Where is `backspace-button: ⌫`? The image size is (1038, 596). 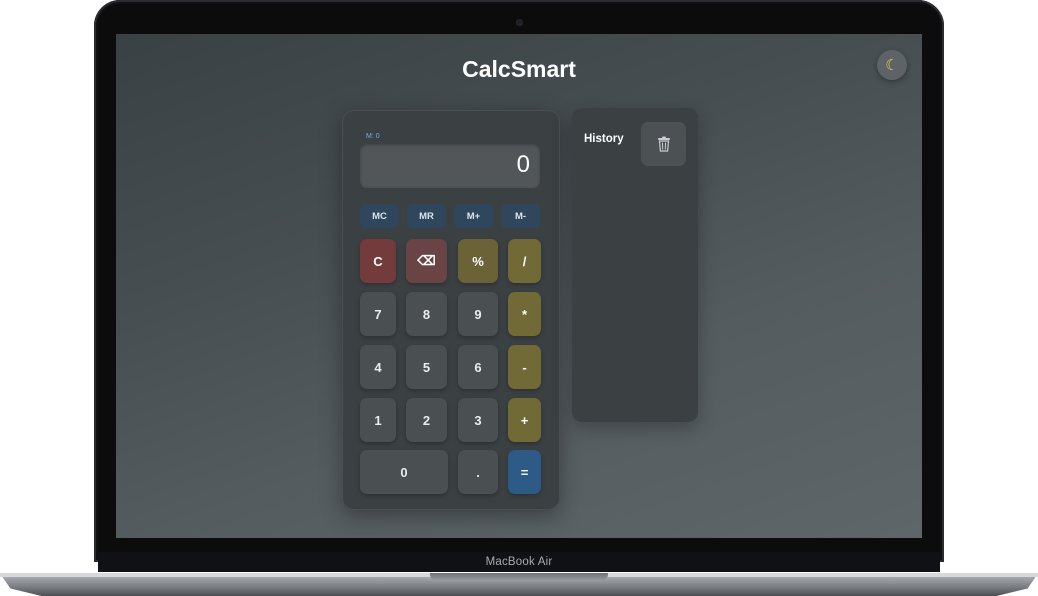
backspace-button: ⌫ is located at coordinates (426, 261).